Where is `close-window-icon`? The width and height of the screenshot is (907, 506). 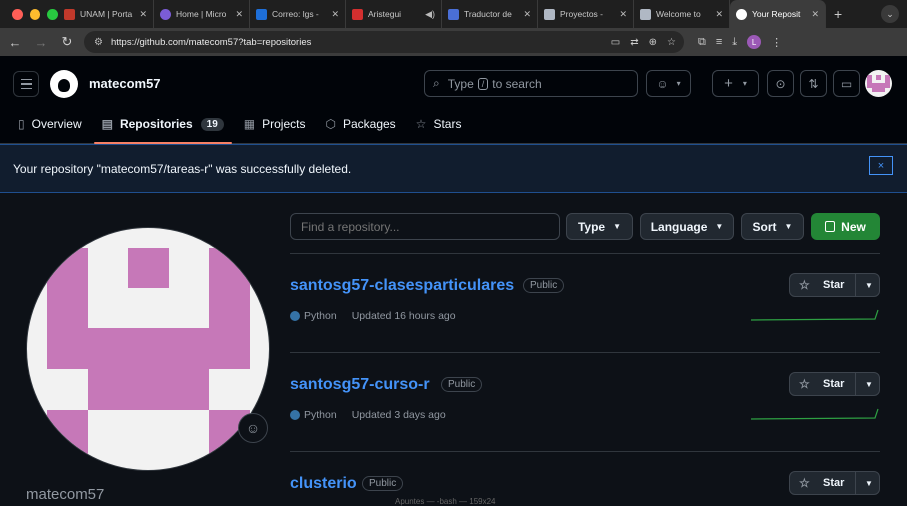
close-window-icon is located at coordinates (17, 14).